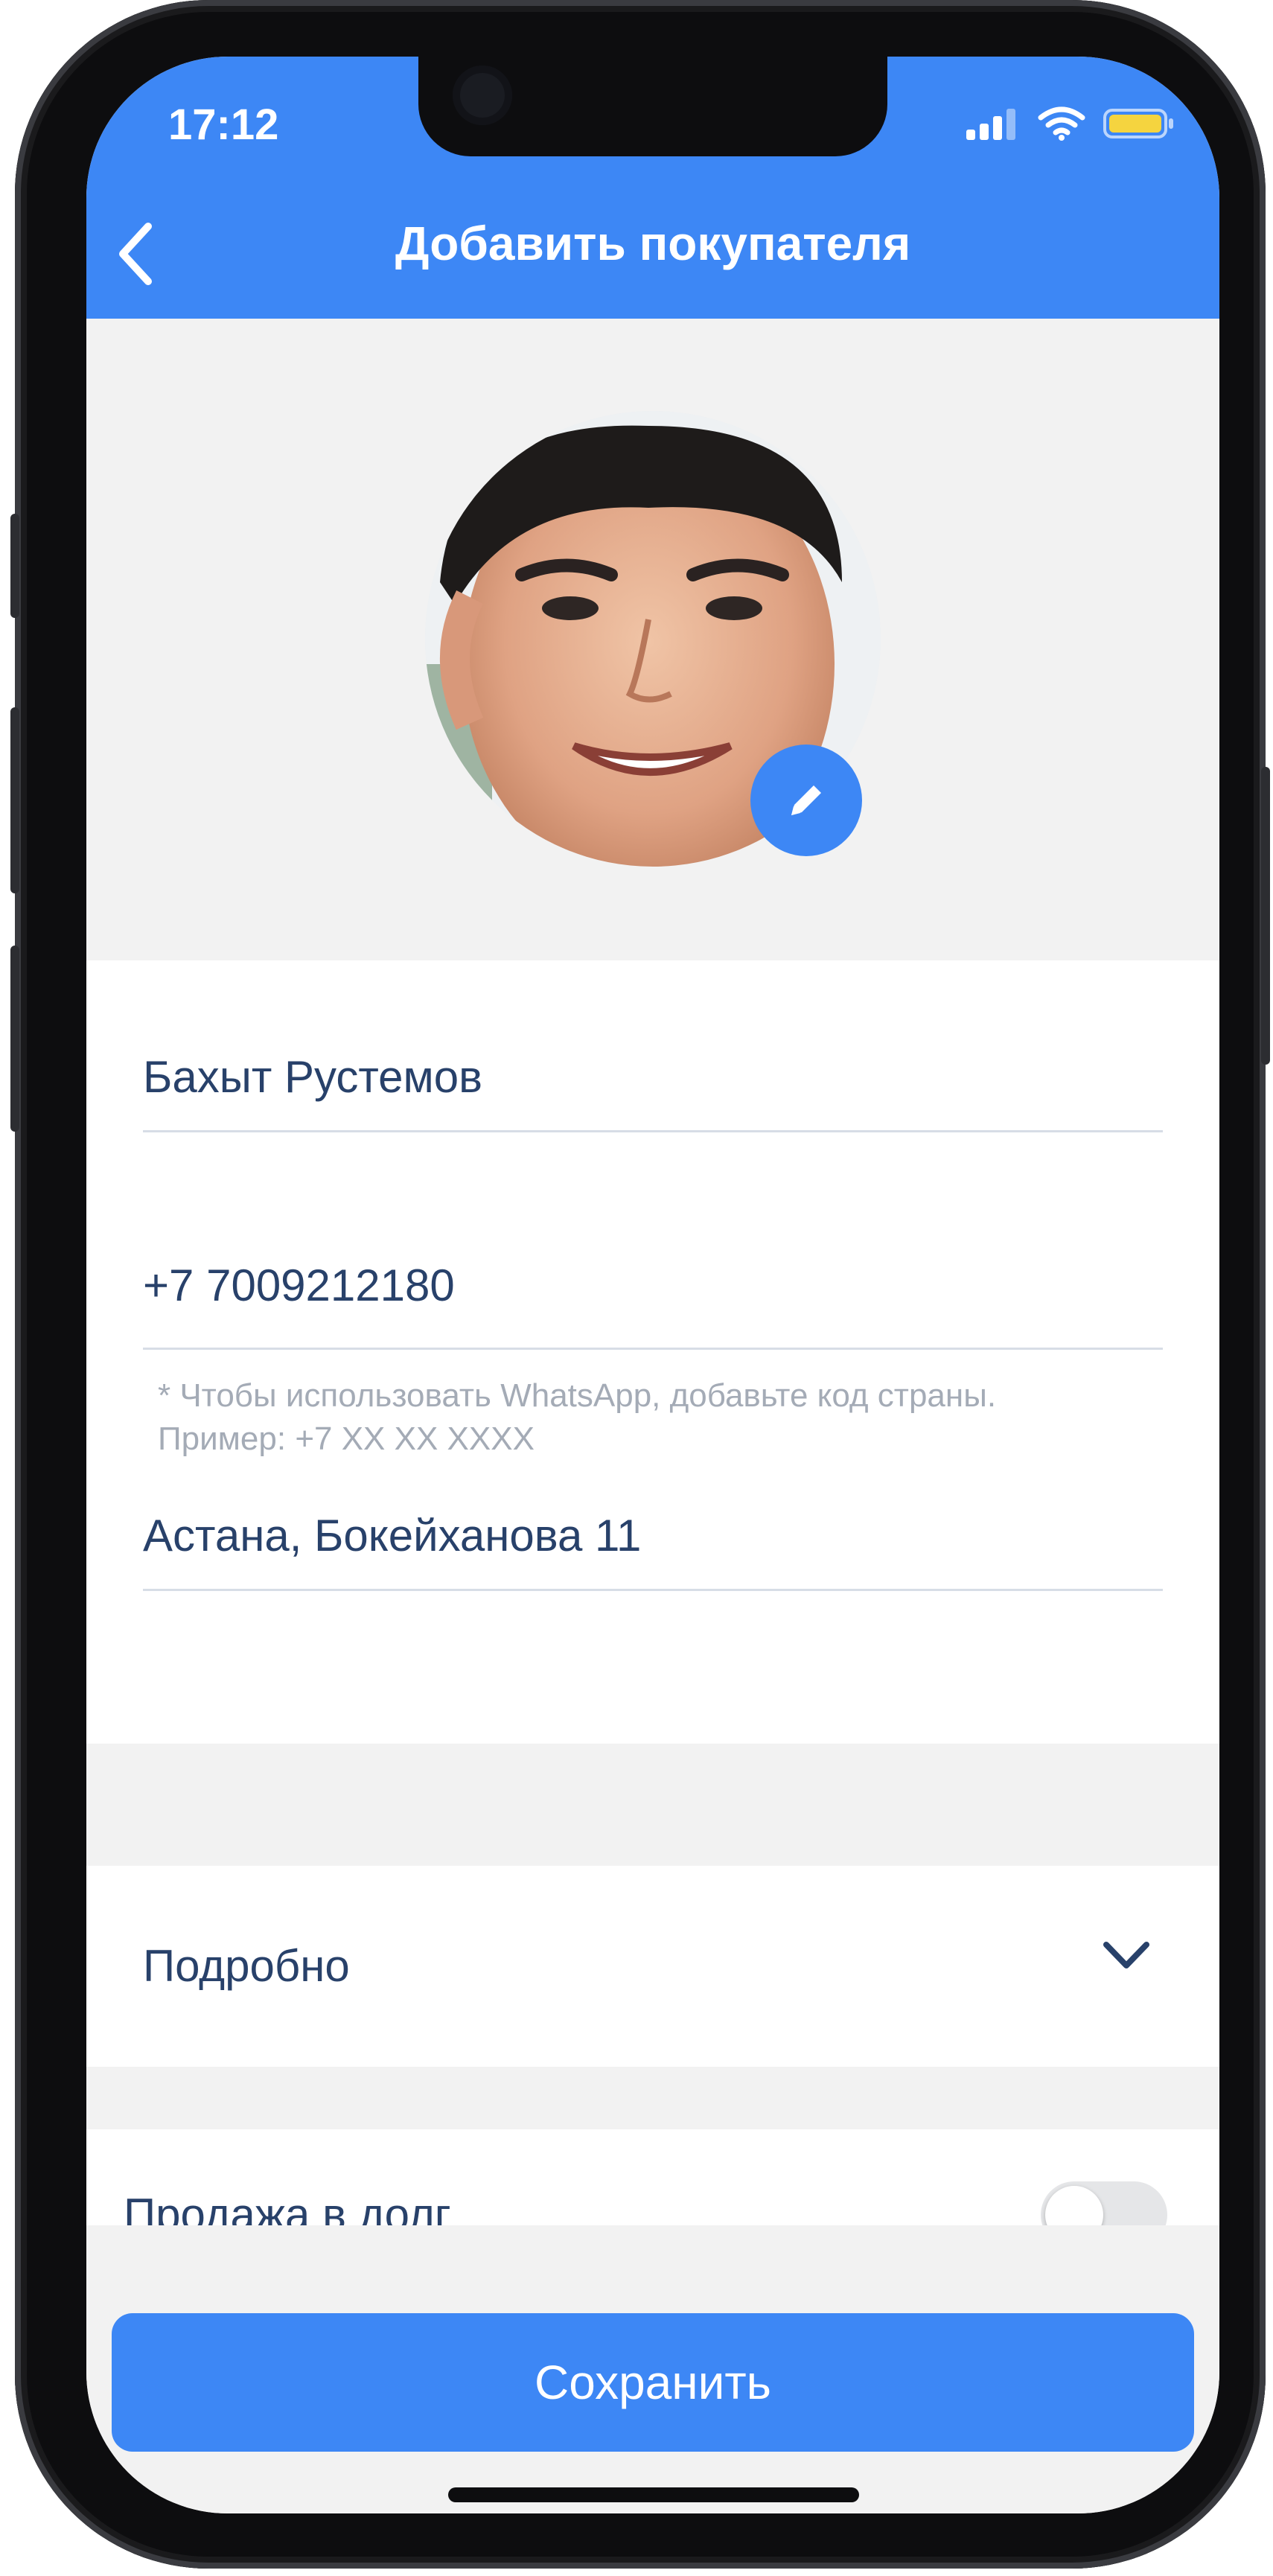  I want to click on edit-avatar-button, so click(806, 801).